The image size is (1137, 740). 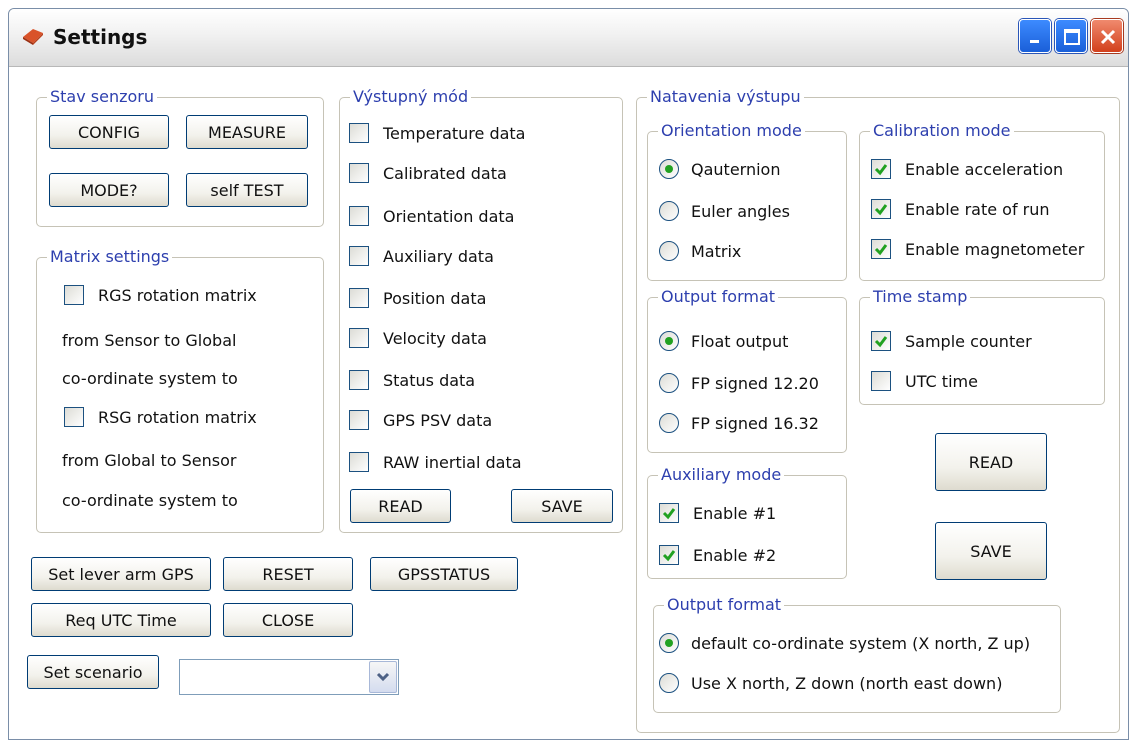 I want to click on checkbox-label: Orientation data, so click(x=449, y=216).